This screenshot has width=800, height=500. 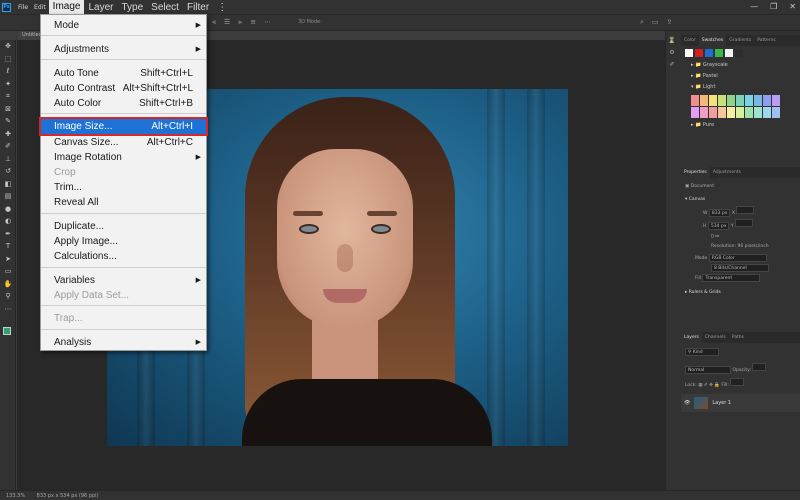 What do you see at coordinates (708, 370) in the screenshot?
I see `blend-mode-select: Normal` at bounding box center [708, 370].